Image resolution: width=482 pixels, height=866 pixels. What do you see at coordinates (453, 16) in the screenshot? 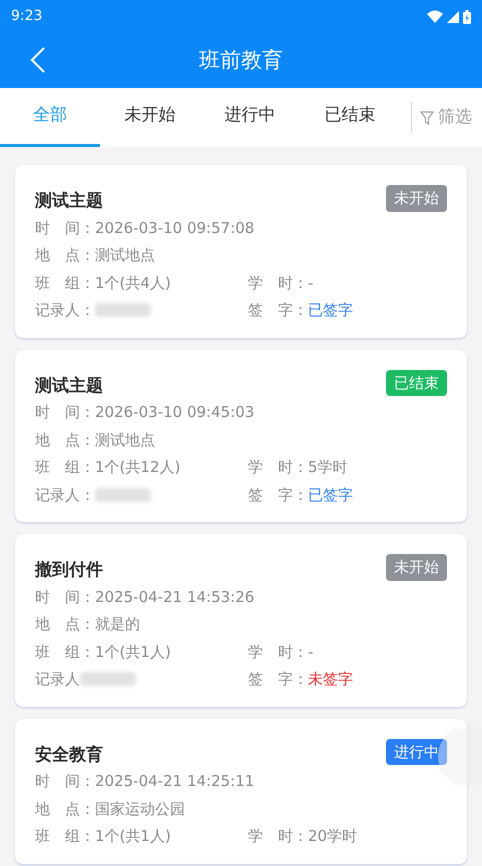
I see `signal-icon` at bounding box center [453, 16].